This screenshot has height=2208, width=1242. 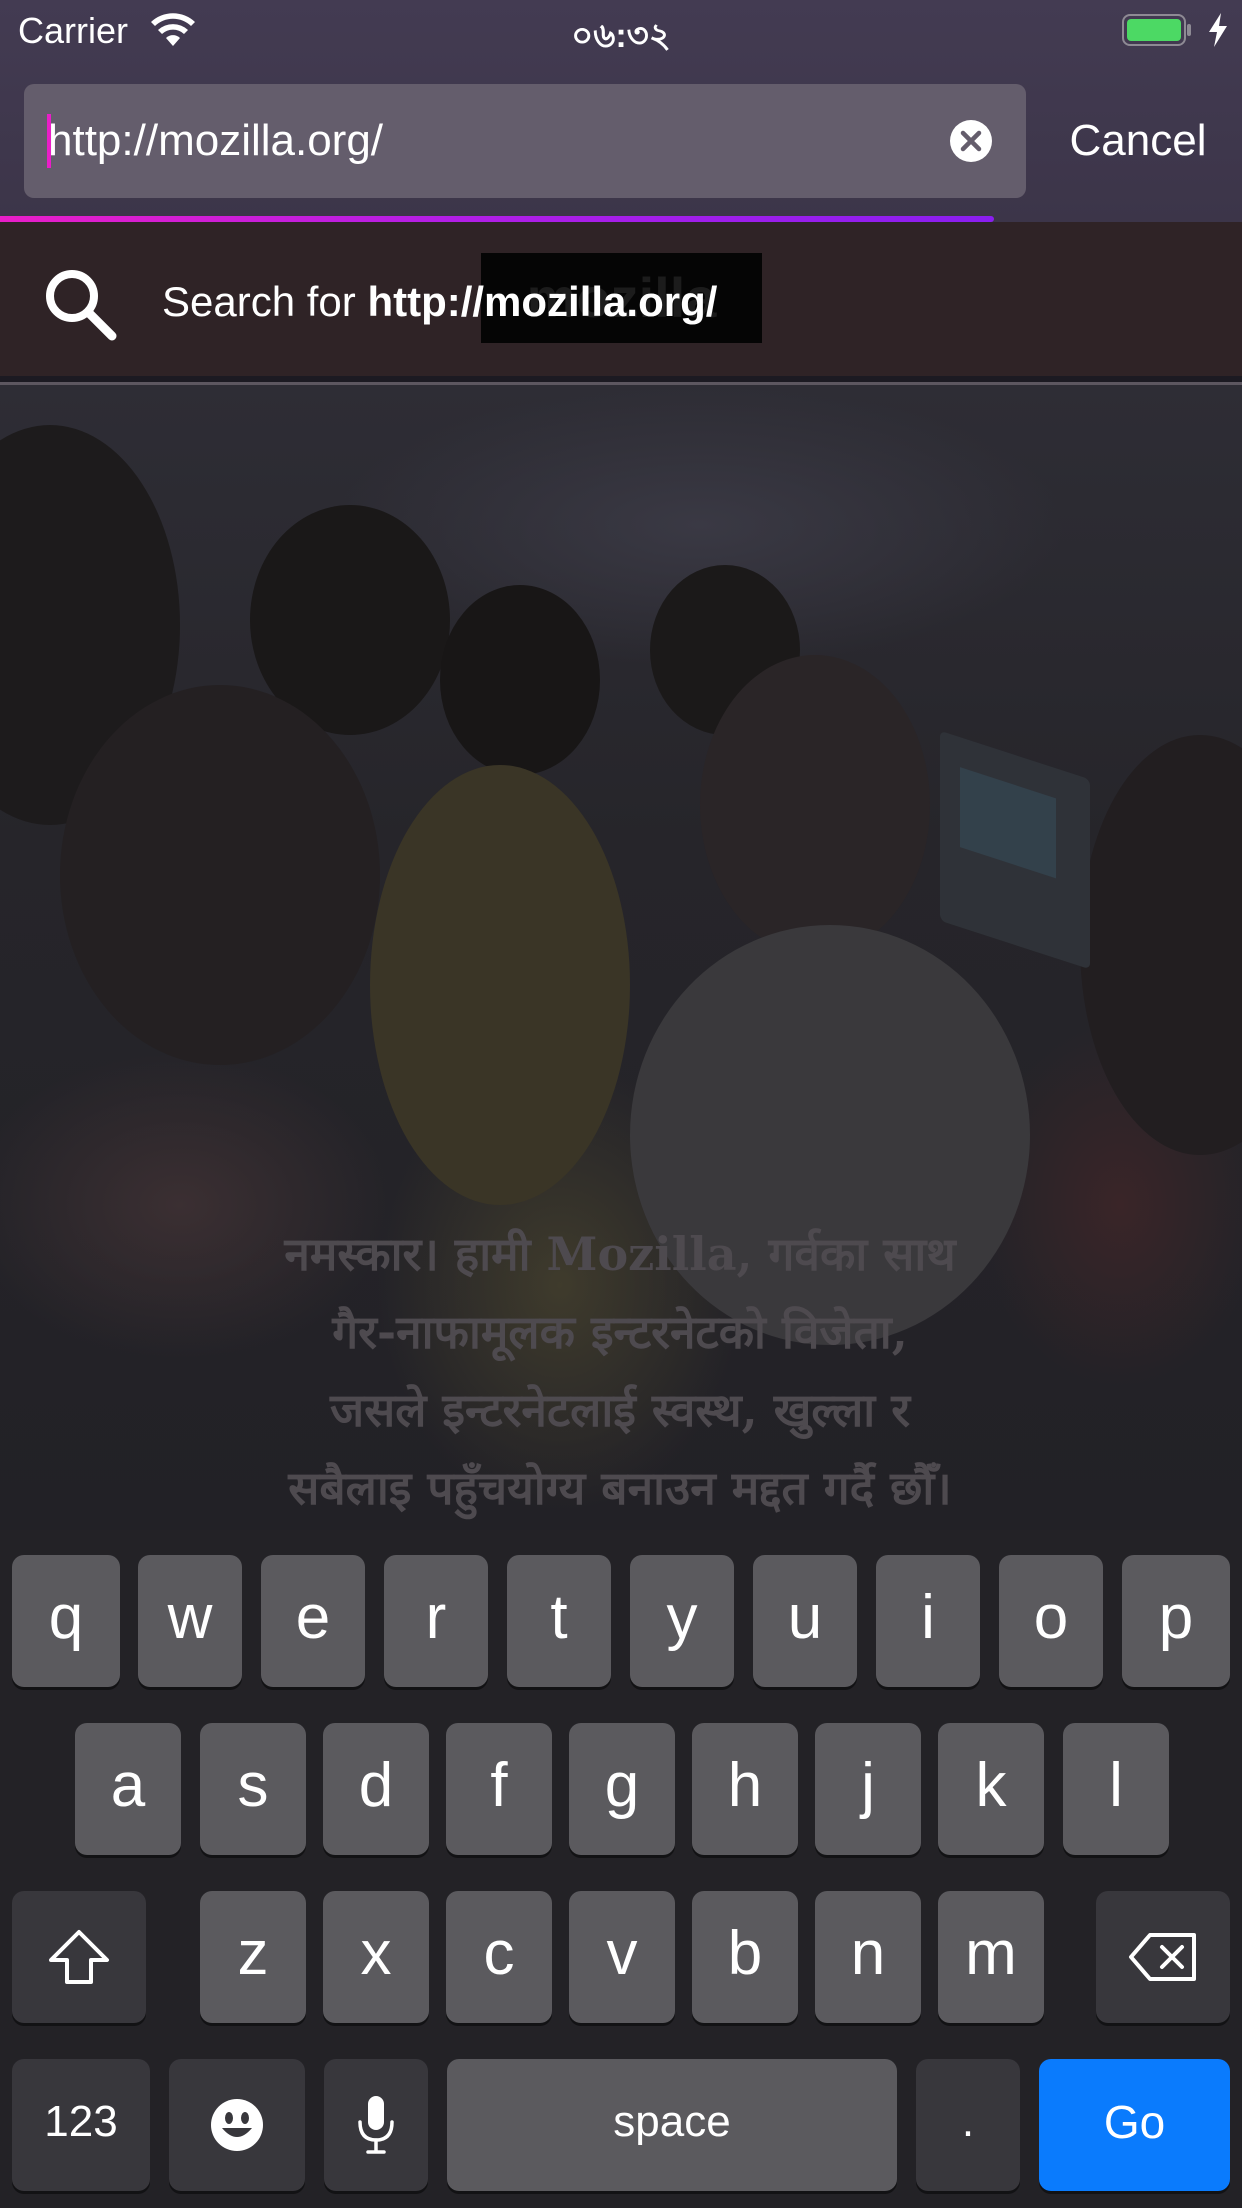 I want to click on emoji-key, so click(x=237, y=2125).